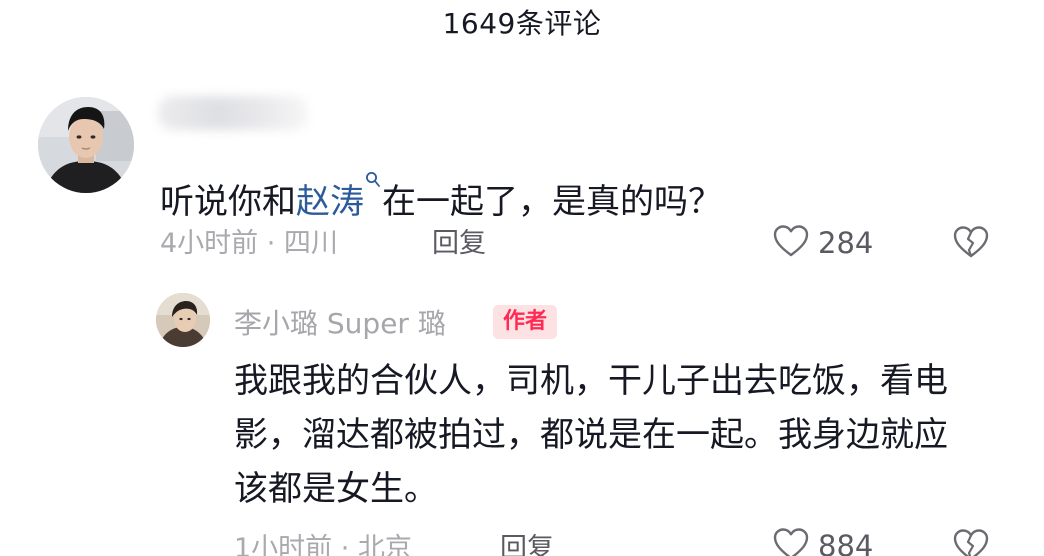 Image resolution: width=1044 pixels, height=556 pixels. What do you see at coordinates (846, 542) in the screenshot?
I see `reply-like-count: 884` at bounding box center [846, 542].